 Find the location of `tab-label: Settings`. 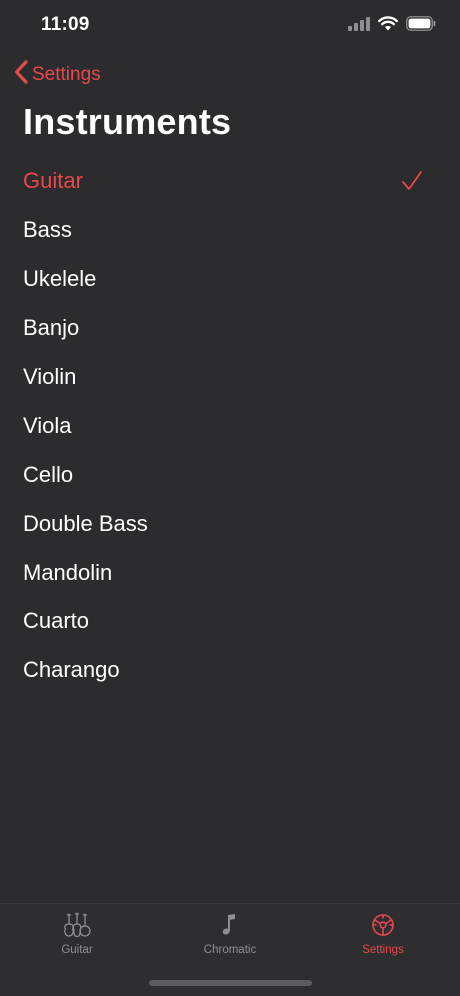

tab-label: Settings is located at coordinates (383, 950).